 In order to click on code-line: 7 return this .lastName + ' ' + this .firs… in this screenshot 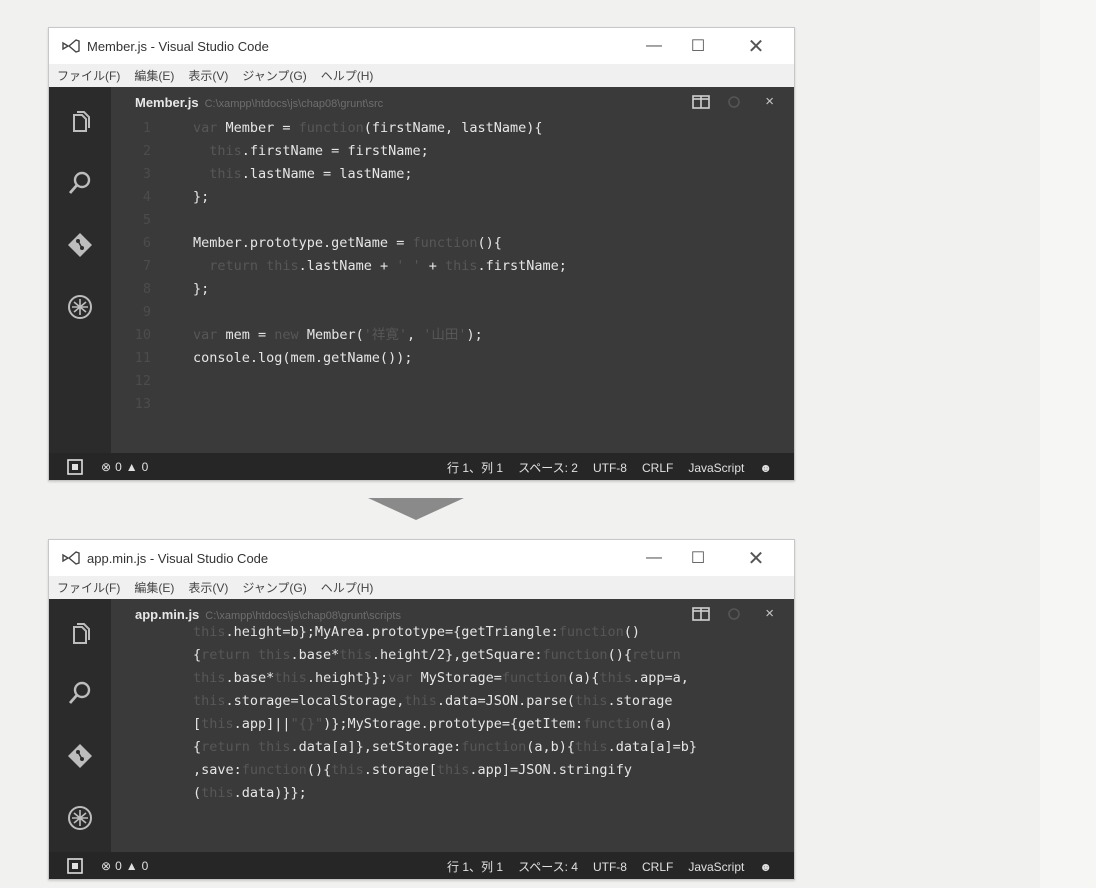, I will do `click(452, 266)`.